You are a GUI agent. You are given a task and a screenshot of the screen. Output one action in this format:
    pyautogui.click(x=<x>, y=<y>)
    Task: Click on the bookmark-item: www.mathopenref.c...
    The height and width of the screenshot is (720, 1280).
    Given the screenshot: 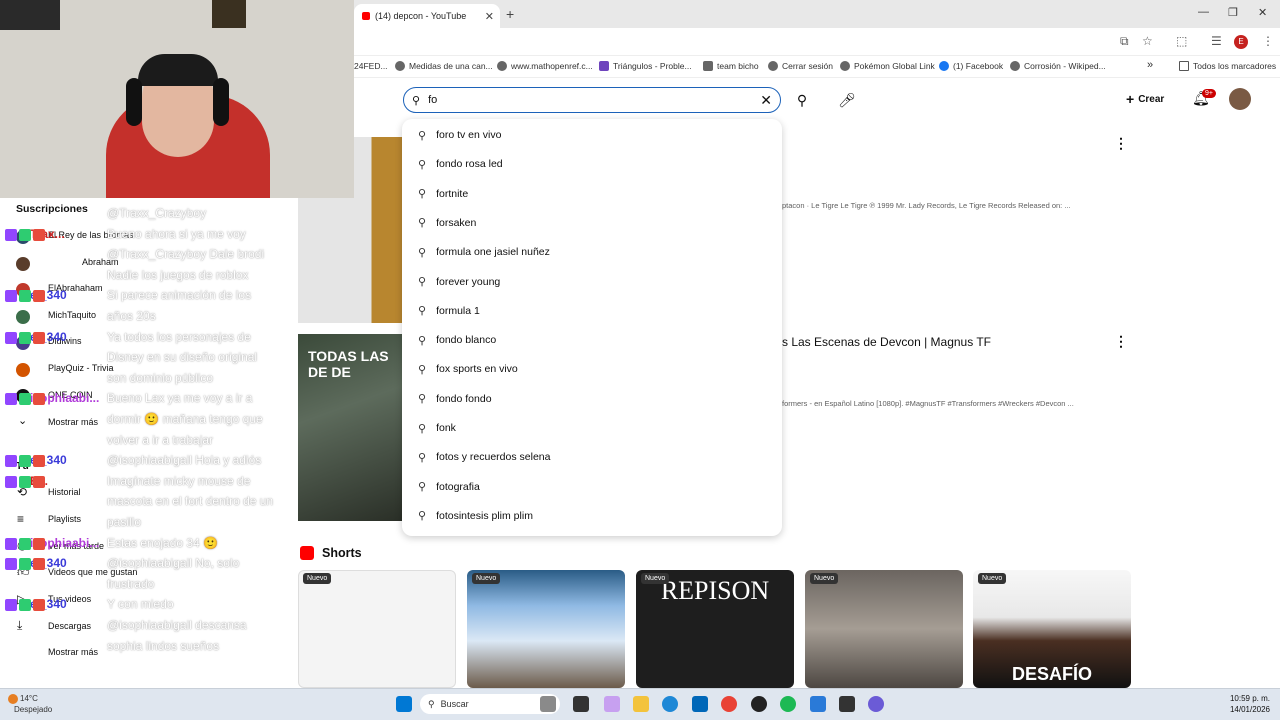 What is the action you would take?
    pyautogui.click(x=545, y=66)
    